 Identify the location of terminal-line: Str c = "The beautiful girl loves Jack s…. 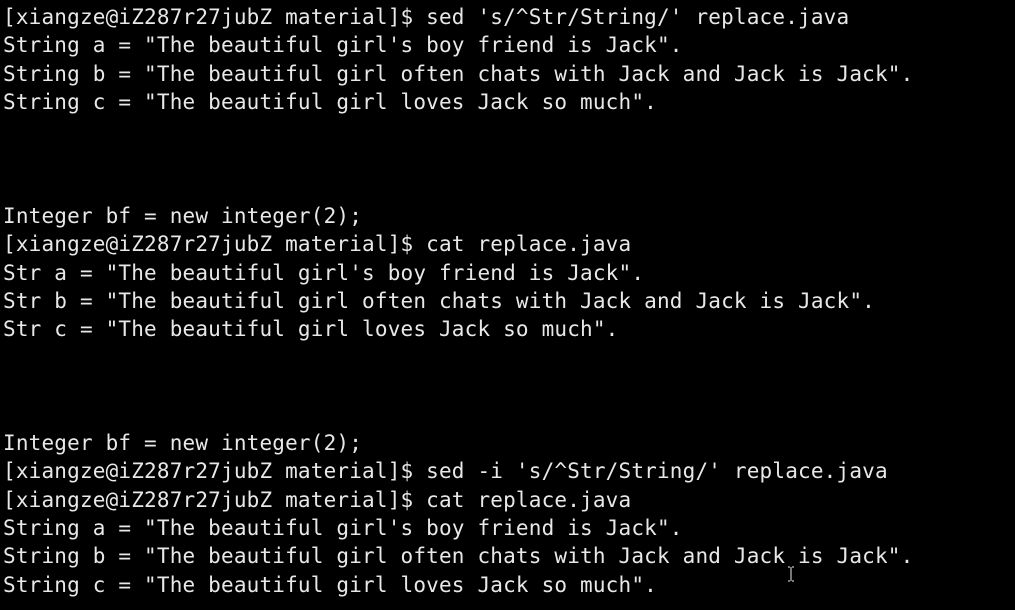
(311, 329).